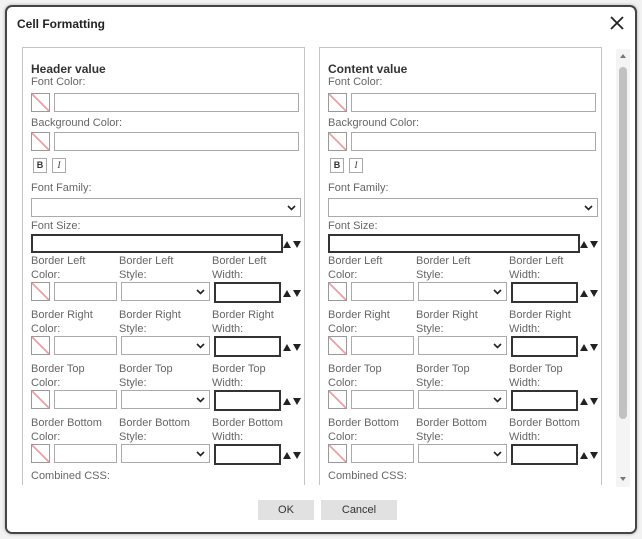  Describe the element at coordinates (623, 56) in the screenshot. I see `scroll-up-arrow-icon` at that location.